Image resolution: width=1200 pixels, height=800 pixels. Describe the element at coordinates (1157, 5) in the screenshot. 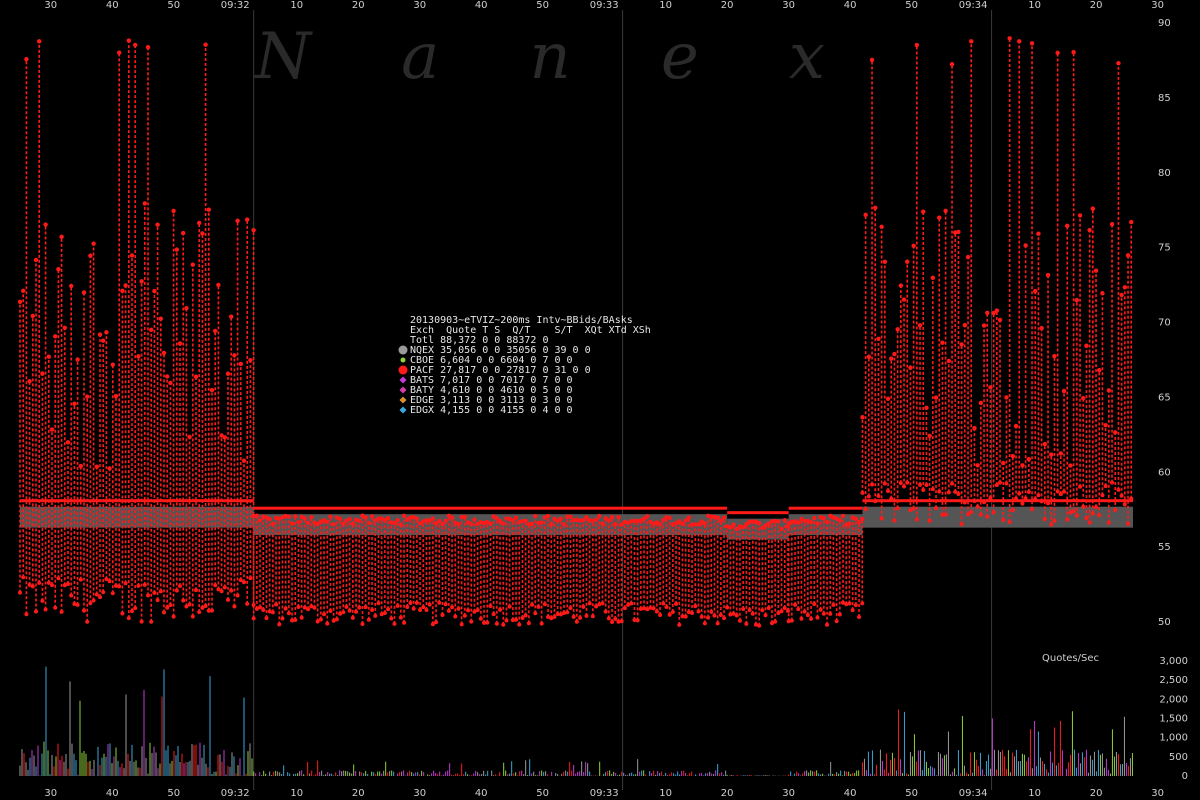

I see `x-tick-label-top: 30` at that location.